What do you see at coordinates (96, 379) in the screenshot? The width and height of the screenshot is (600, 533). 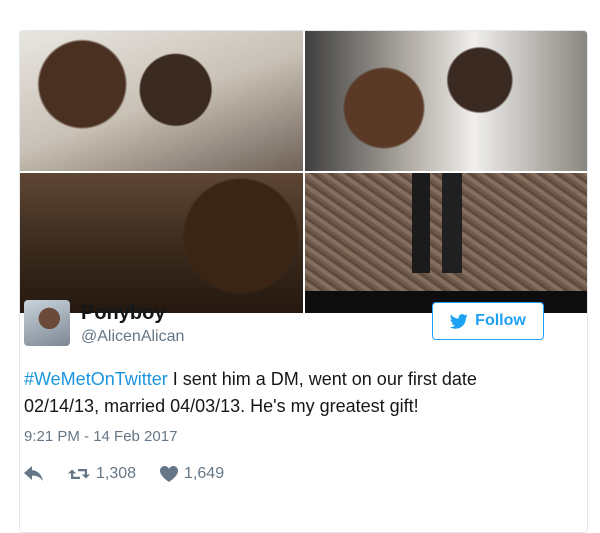 I see `hashtag-link: #WeMetOnTwitter` at bounding box center [96, 379].